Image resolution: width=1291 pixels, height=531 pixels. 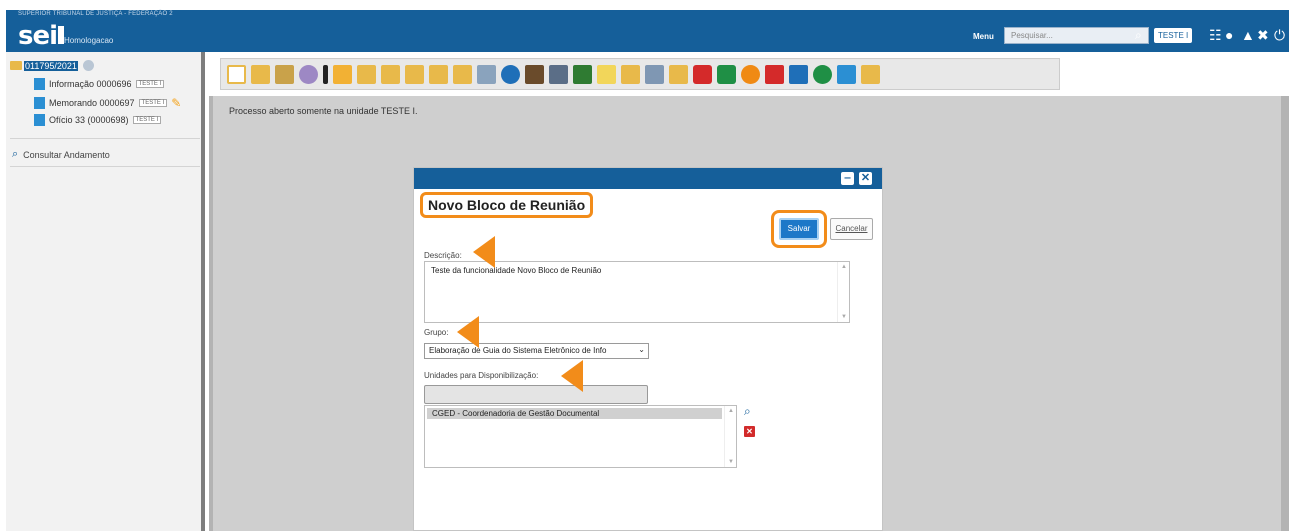 What do you see at coordinates (774, 74) in the screenshot?
I see `flag-icon` at bounding box center [774, 74].